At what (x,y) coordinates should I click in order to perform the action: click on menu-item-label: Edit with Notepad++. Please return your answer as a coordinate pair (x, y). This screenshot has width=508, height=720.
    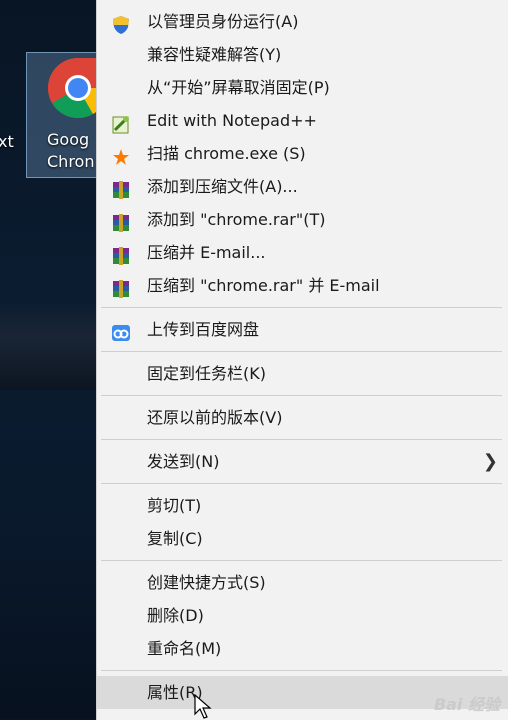
    Looking at the image, I should click on (232, 120).